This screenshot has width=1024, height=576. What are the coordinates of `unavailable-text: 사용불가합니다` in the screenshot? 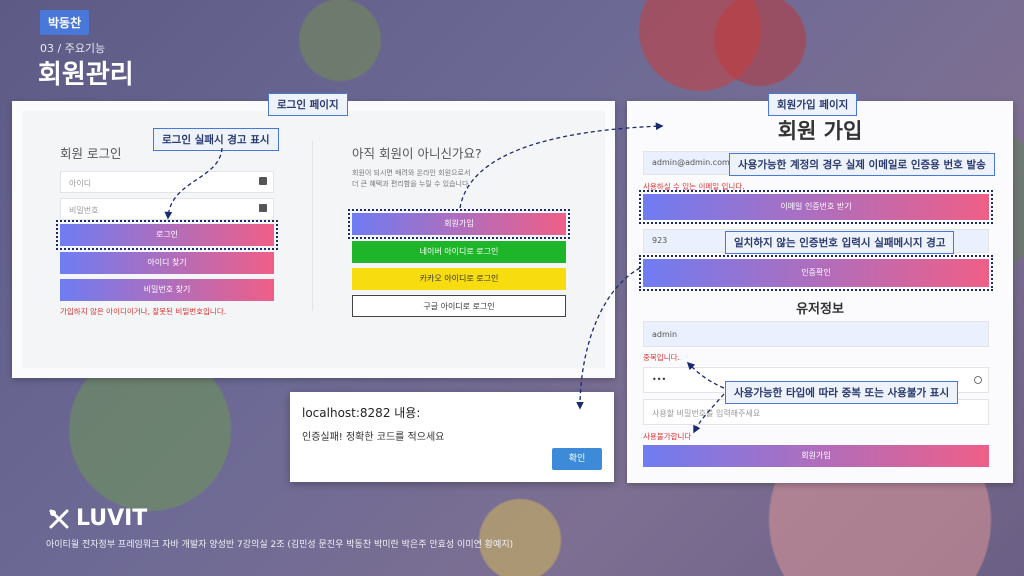 It's located at (667, 436).